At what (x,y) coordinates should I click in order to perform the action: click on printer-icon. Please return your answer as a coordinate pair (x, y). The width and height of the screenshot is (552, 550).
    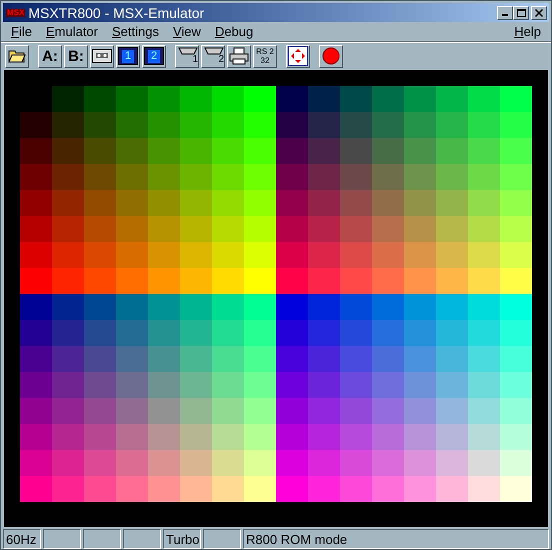
    Looking at the image, I should click on (239, 56).